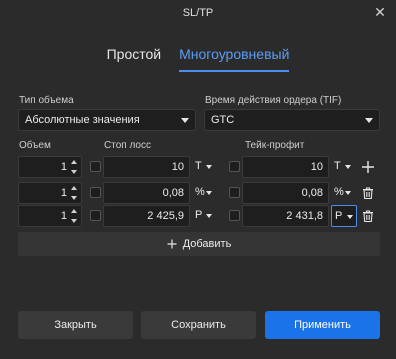  Describe the element at coordinates (146, 167) in the screenshot. I see `stop-loss-input: 10` at that location.